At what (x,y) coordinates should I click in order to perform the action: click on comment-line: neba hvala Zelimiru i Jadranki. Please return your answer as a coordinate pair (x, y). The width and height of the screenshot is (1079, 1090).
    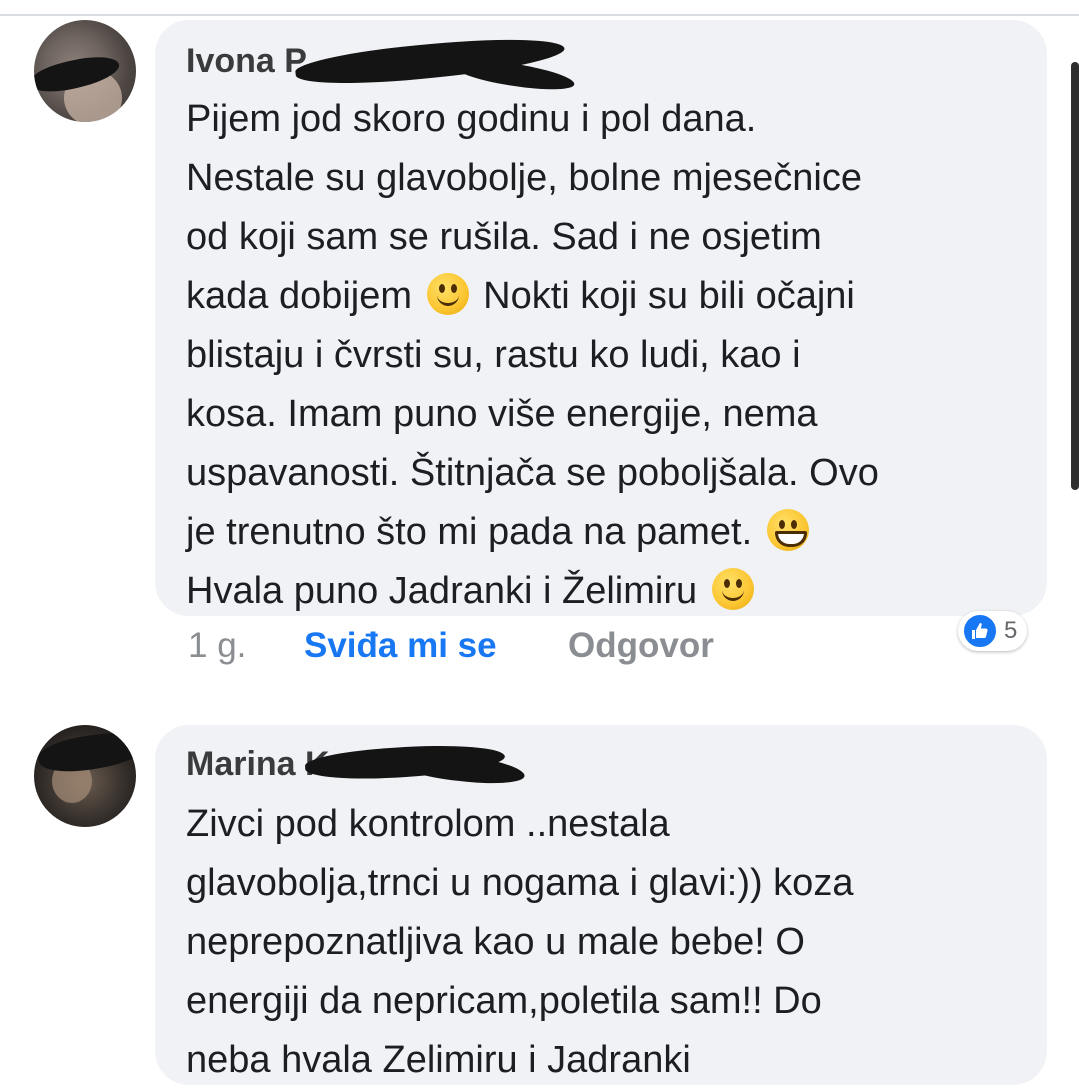
    Looking at the image, I should click on (438, 1060).